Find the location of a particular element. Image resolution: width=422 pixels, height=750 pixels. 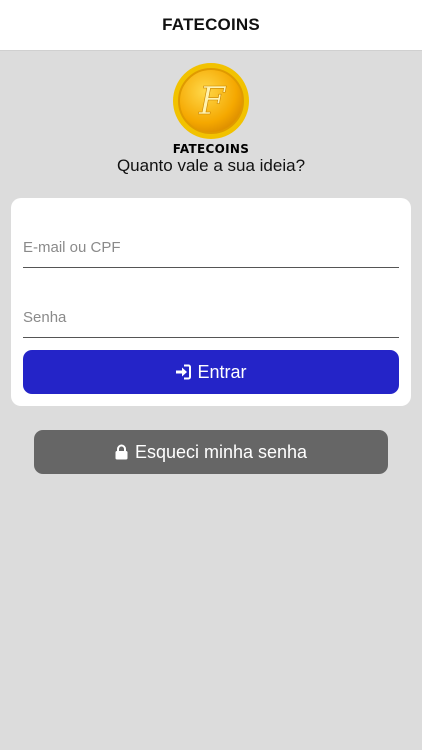

tagline: Quanto vale a sua ideia? is located at coordinates (211, 165).